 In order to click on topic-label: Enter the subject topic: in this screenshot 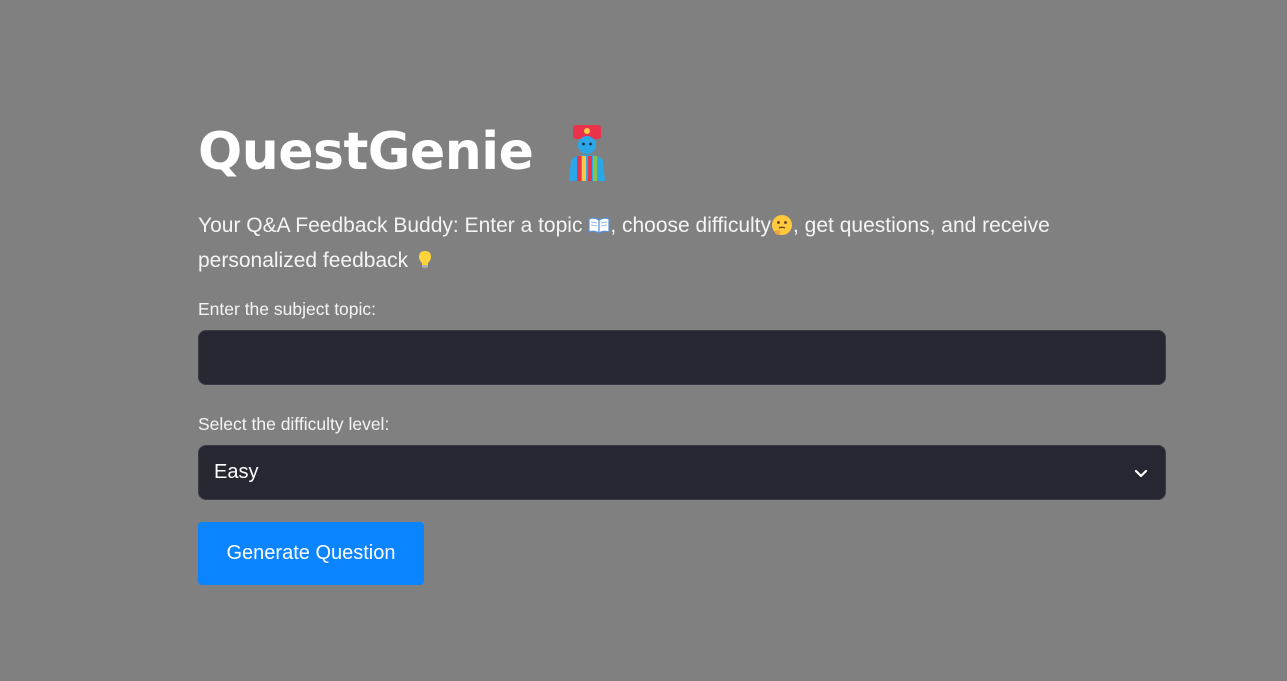, I will do `click(287, 309)`.